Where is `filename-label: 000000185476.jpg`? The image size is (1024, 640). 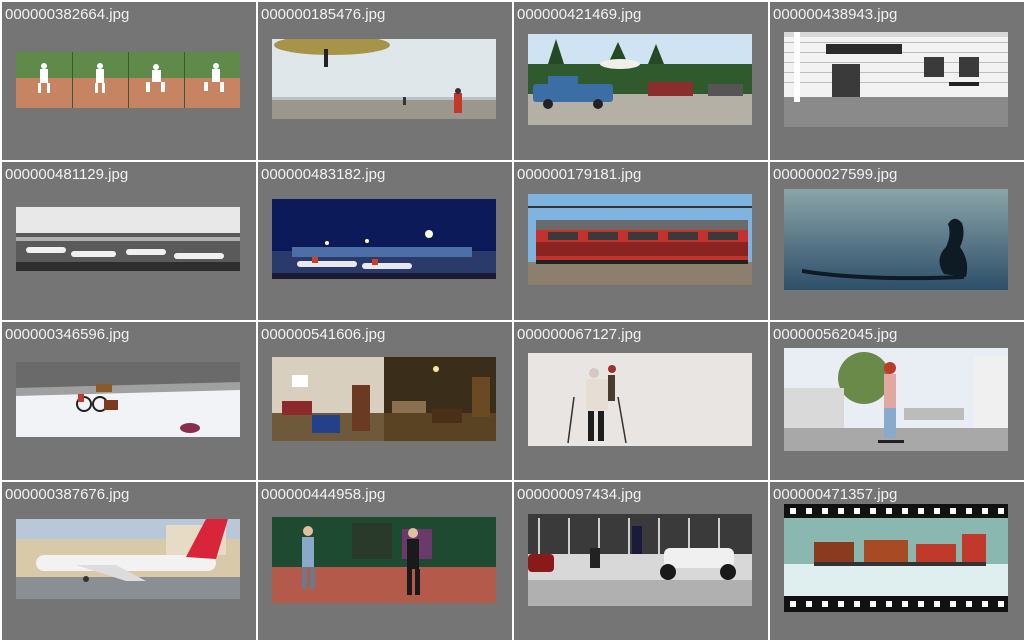
filename-label: 000000185476.jpg is located at coordinates (323, 14).